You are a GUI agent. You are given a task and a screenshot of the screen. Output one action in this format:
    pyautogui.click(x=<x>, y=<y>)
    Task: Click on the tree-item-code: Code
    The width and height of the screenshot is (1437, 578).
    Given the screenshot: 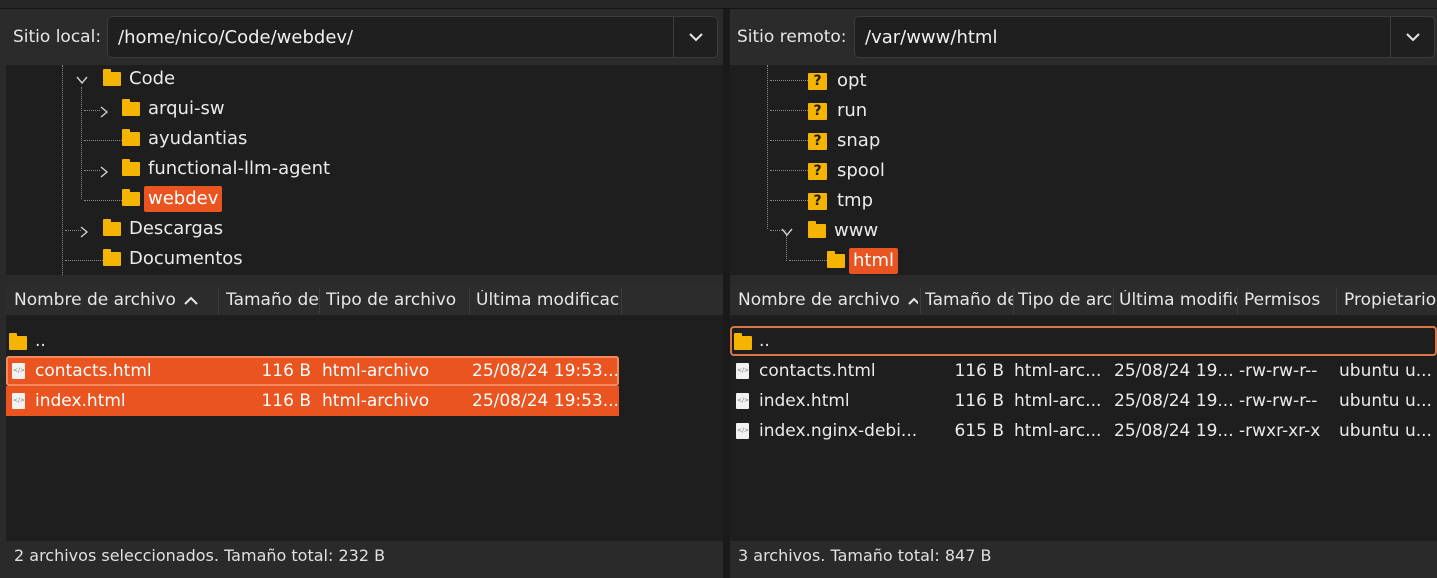 What is the action you would take?
    pyautogui.click(x=141, y=79)
    